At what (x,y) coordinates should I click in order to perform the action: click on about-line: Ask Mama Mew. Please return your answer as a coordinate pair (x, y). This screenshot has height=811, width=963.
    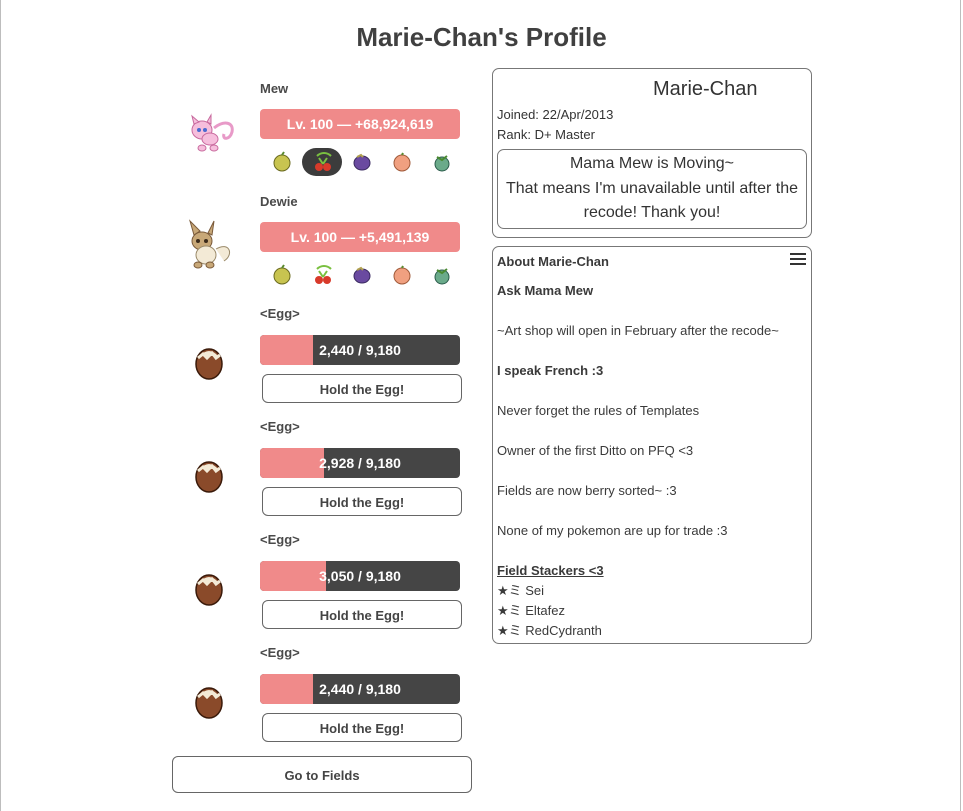
    Looking at the image, I should click on (545, 290).